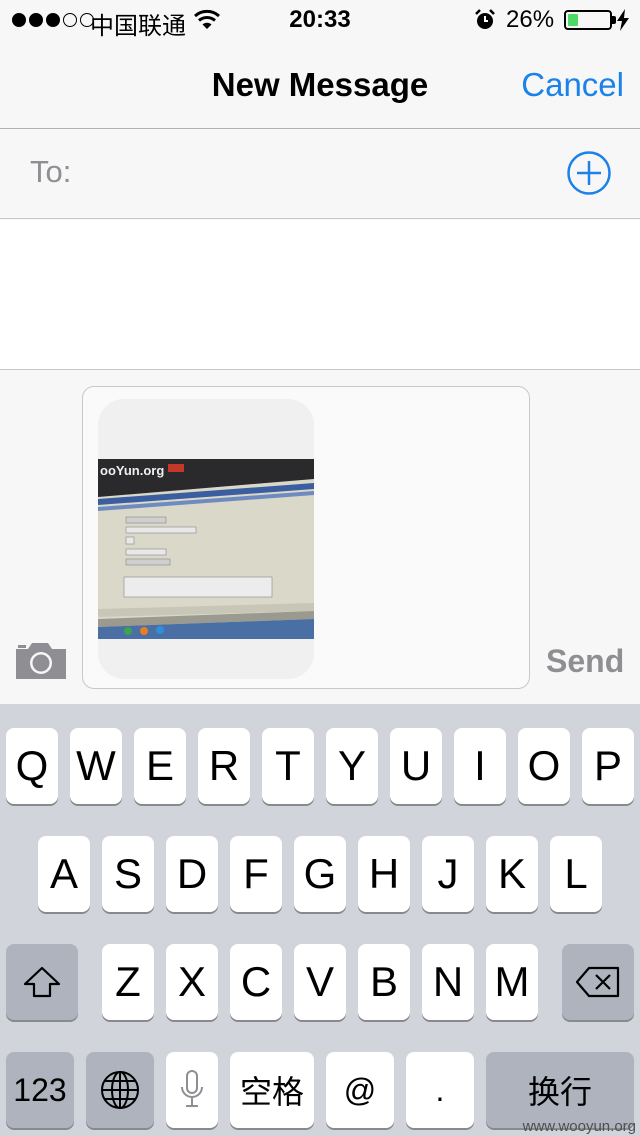 This screenshot has height=1136, width=640. Describe the element at coordinates (448, 982) in the screenshot. I see `key-n: N` at that location.